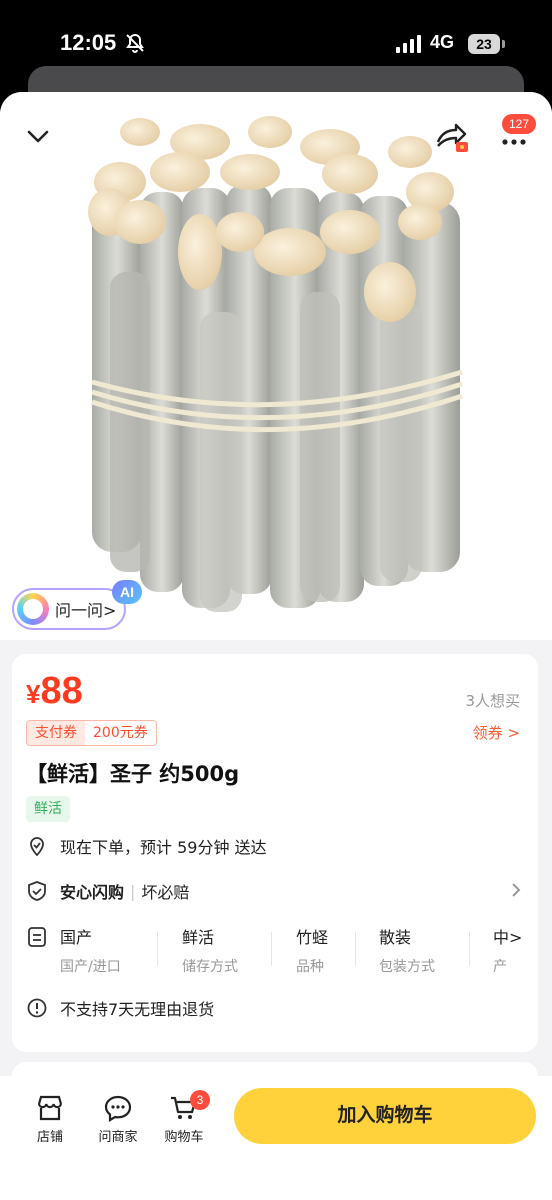 The image size is (552, 1200). What do you see at coordinates (496, 732) in the screenshot?
I see `claim-coupon-link: 领券 >` at bounding box center [496, 732].